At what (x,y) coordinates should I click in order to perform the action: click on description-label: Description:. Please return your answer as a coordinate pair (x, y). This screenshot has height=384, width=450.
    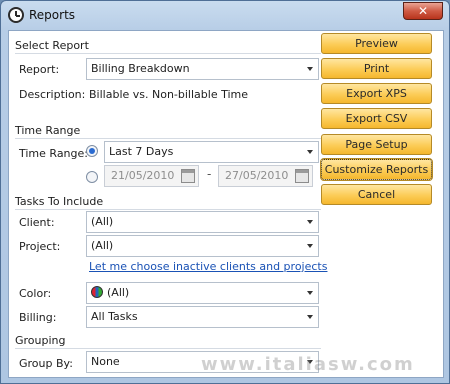
    Looking at the image, I should click on (52, 94).